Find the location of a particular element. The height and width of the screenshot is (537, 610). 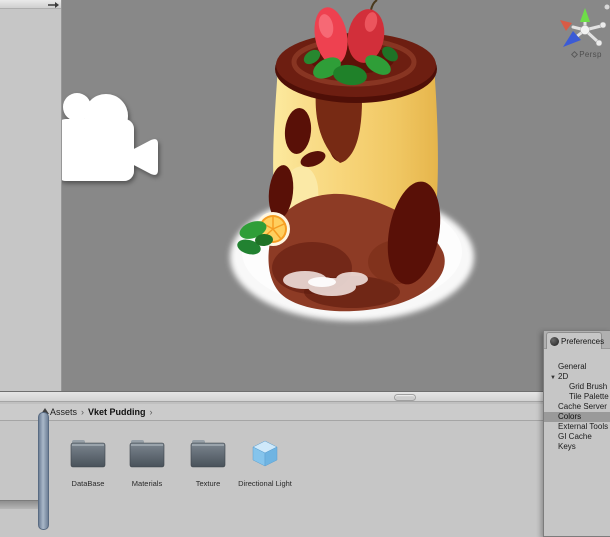

panel-splitter is located at coordinates (305, 397).